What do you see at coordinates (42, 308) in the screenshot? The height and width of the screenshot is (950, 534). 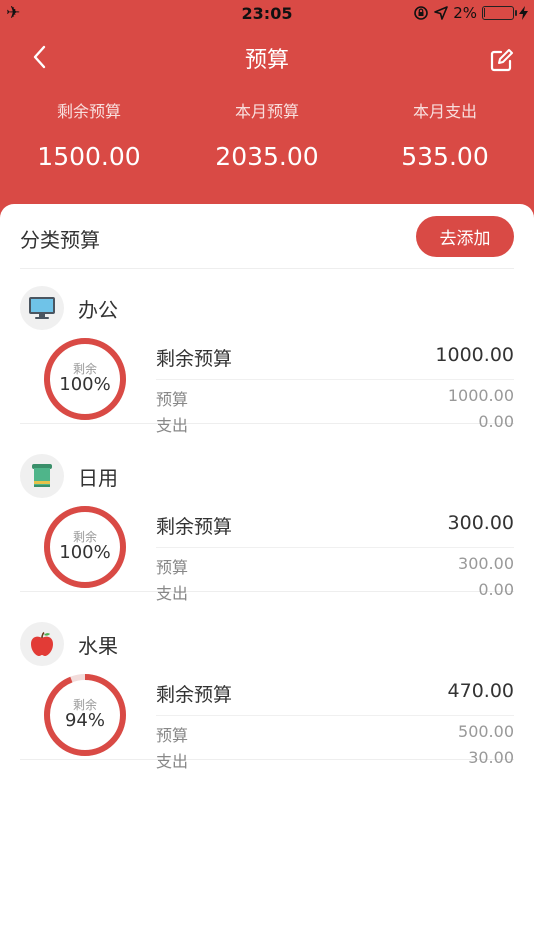 I see `monitor-icon` at bounding box center [42, 308].